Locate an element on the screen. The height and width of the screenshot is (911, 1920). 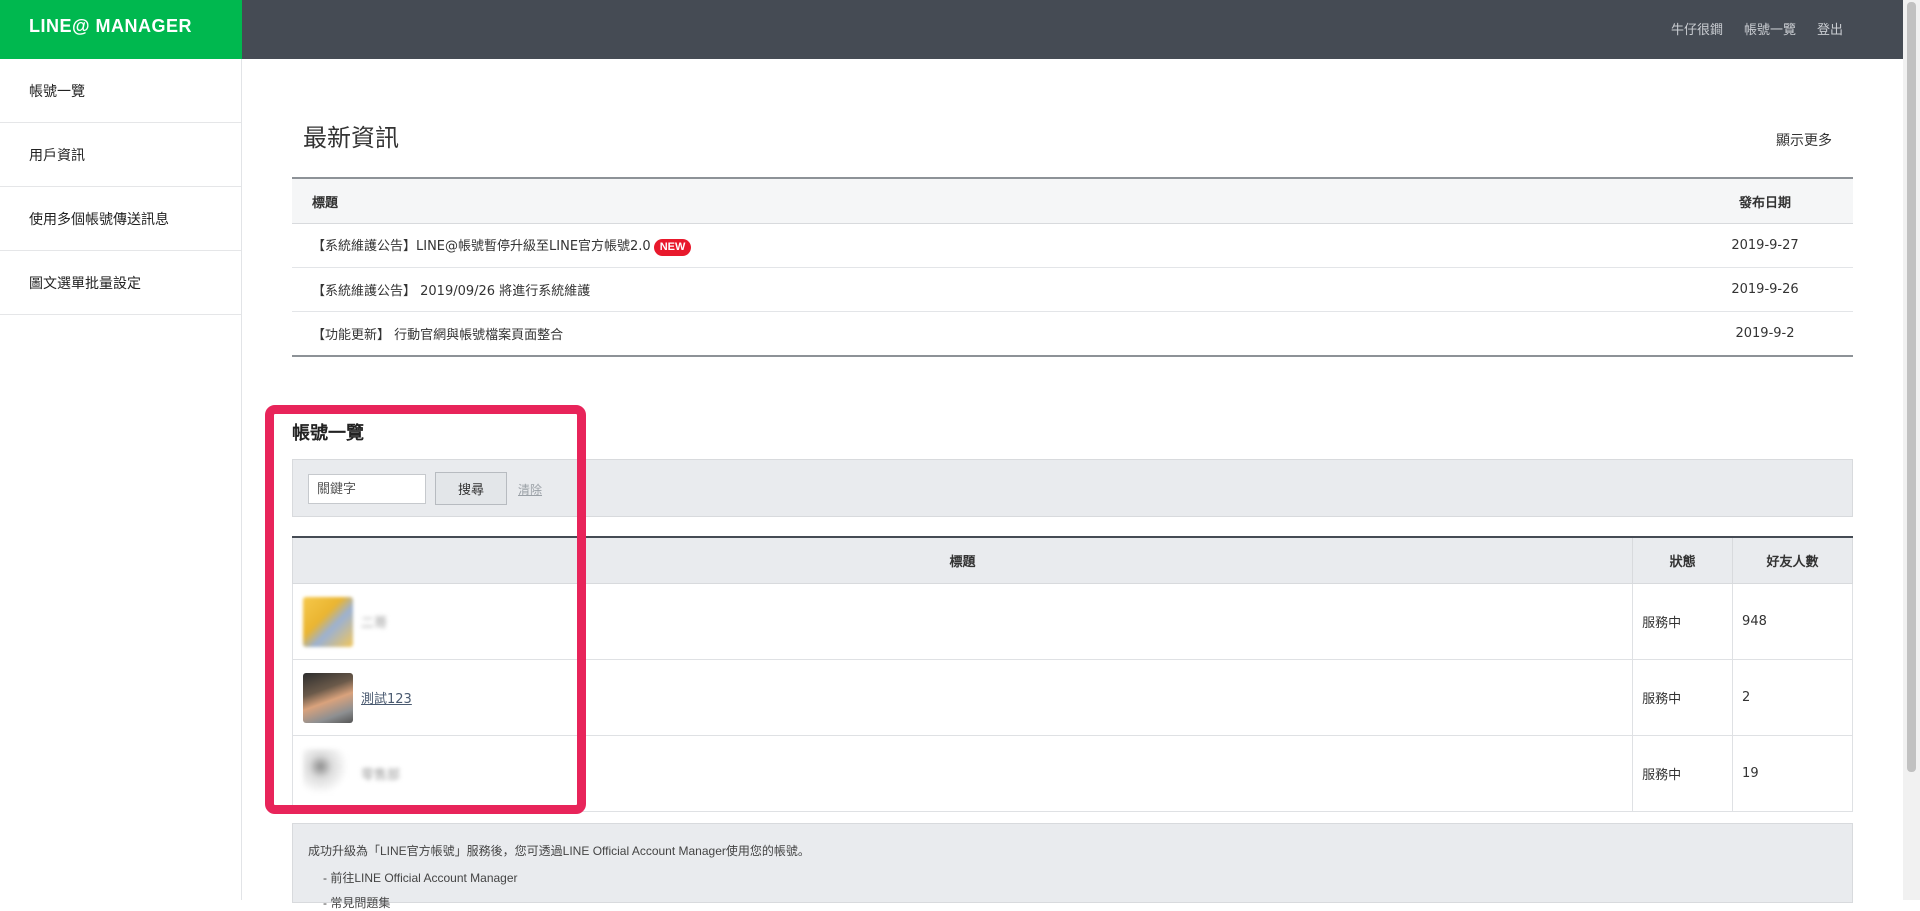
account-header-friends: 好友人數 is located at coordinates (1792, 560).